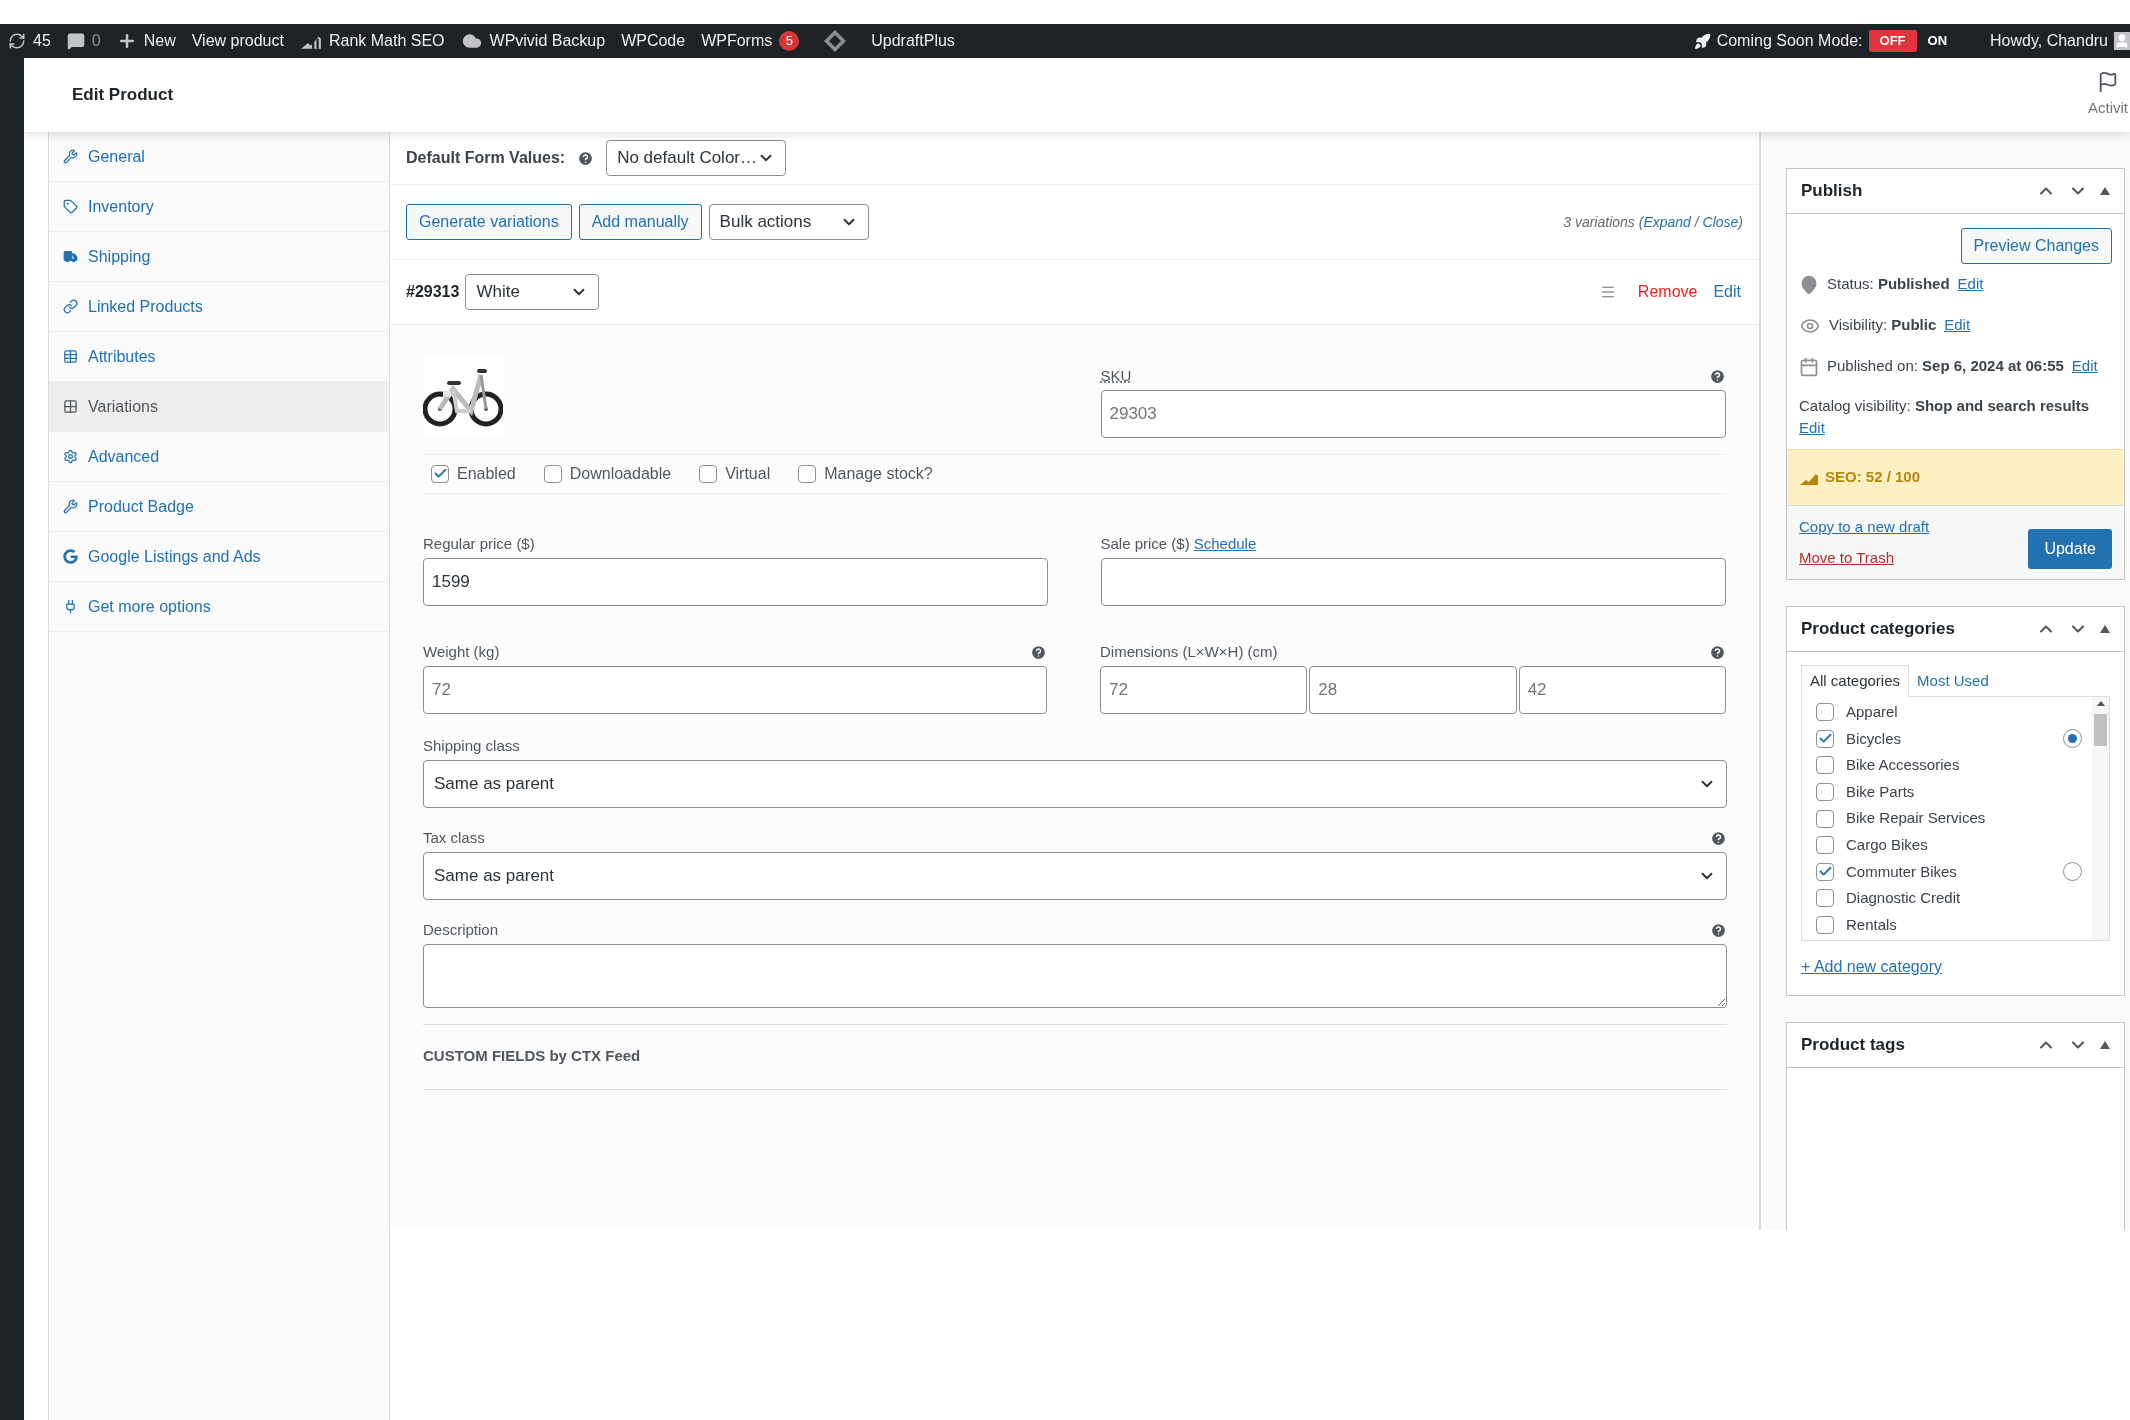 The image size is (2130, 1420). Describe the element at coordinates (123, 95) in the screenshot. I see `page-title: Edit Product` at that location.